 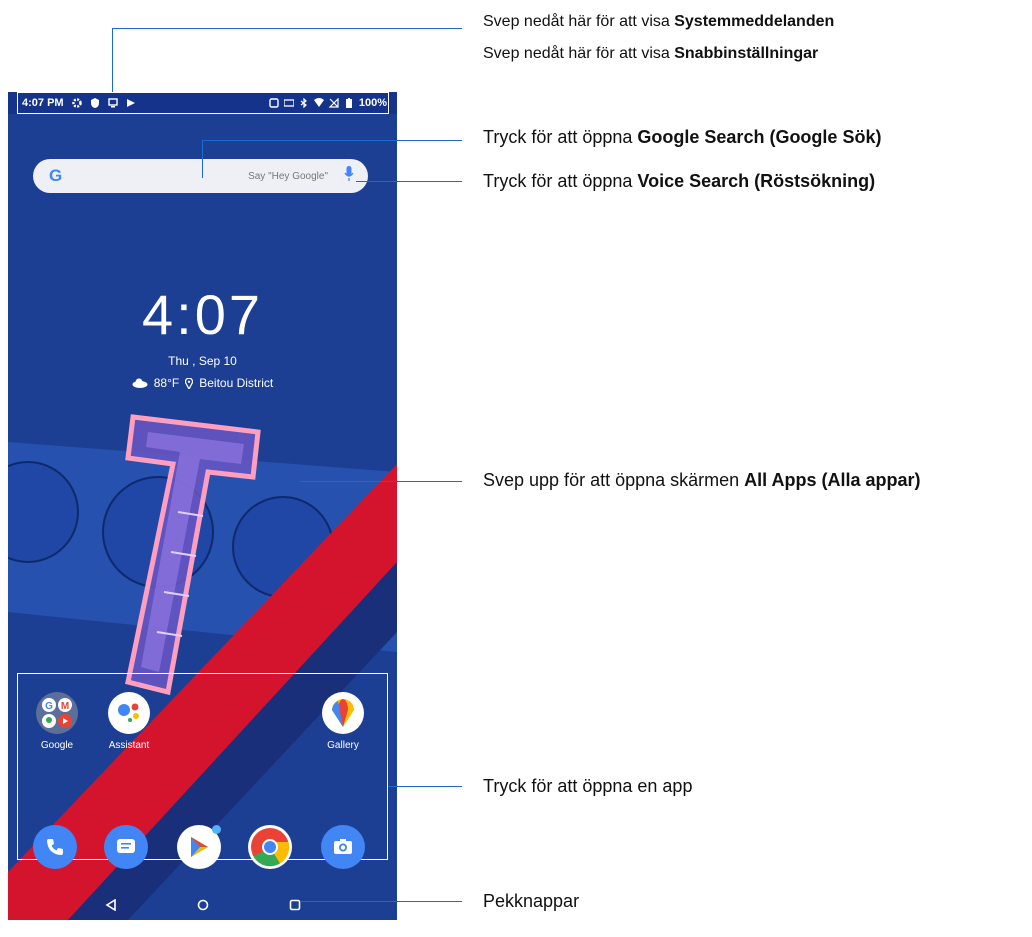 What do you see at coordinates (202, 314) in the screenshot?
I see `clock-time: 4:07` at bounding box center [202, 314].